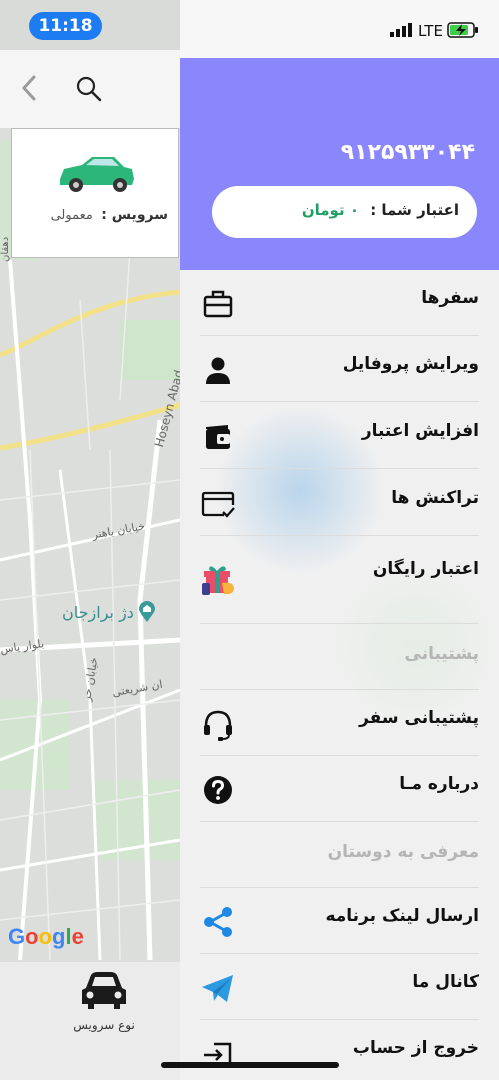 The height and width of the screenshot is (1080, 499). Describe the element at coordinates (218, 504) in the screenshot. I see `card-check-icon` at that location.